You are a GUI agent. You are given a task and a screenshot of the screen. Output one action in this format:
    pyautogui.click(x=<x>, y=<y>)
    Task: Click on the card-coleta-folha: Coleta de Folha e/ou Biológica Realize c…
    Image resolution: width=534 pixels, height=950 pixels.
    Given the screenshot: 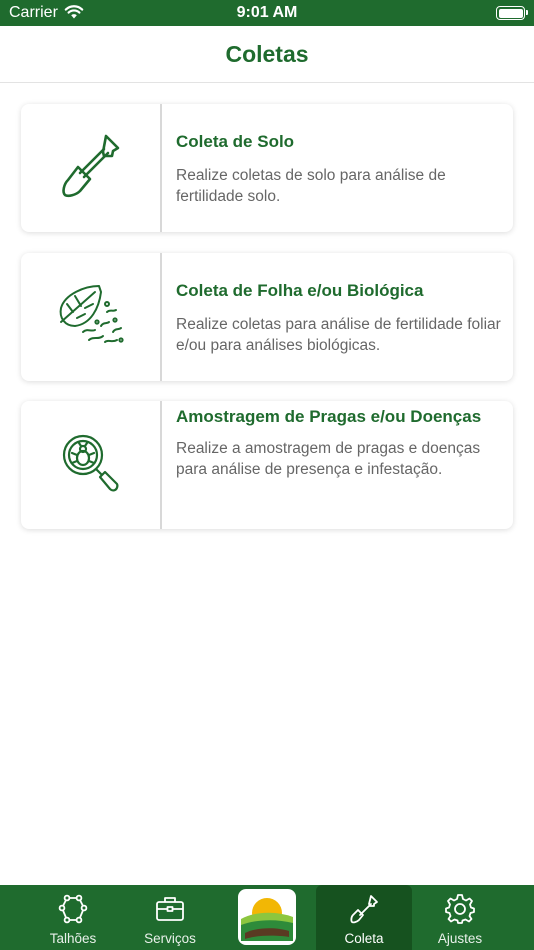 What is the action you would take?
    pyautogui.click(x=267, y=317)
    